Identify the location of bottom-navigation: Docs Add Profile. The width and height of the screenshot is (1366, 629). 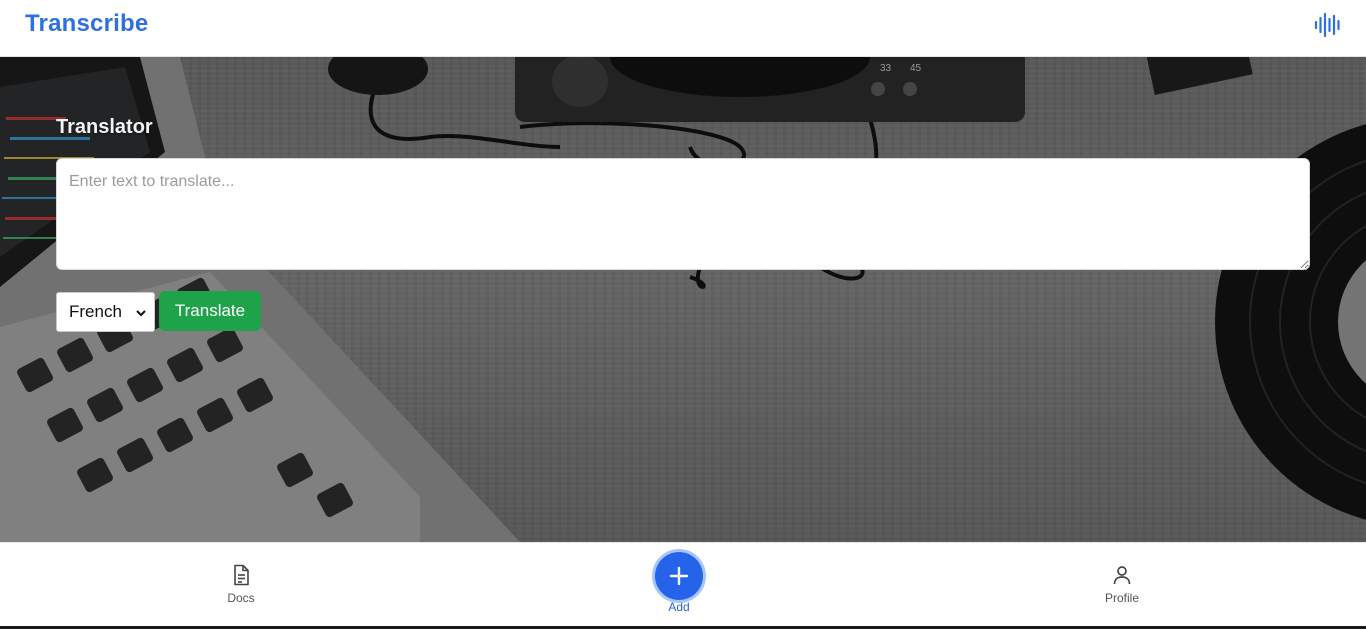
(683, 584).